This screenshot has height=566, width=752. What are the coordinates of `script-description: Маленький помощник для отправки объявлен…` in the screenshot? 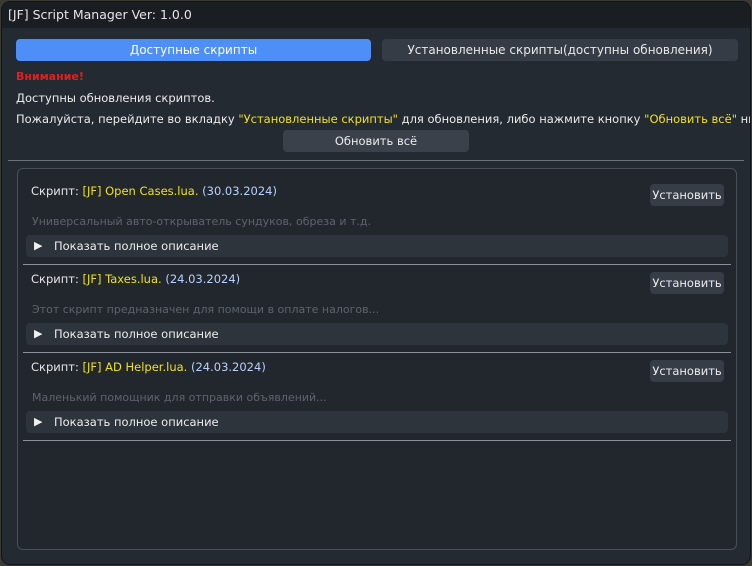 It's located at (179, 397).